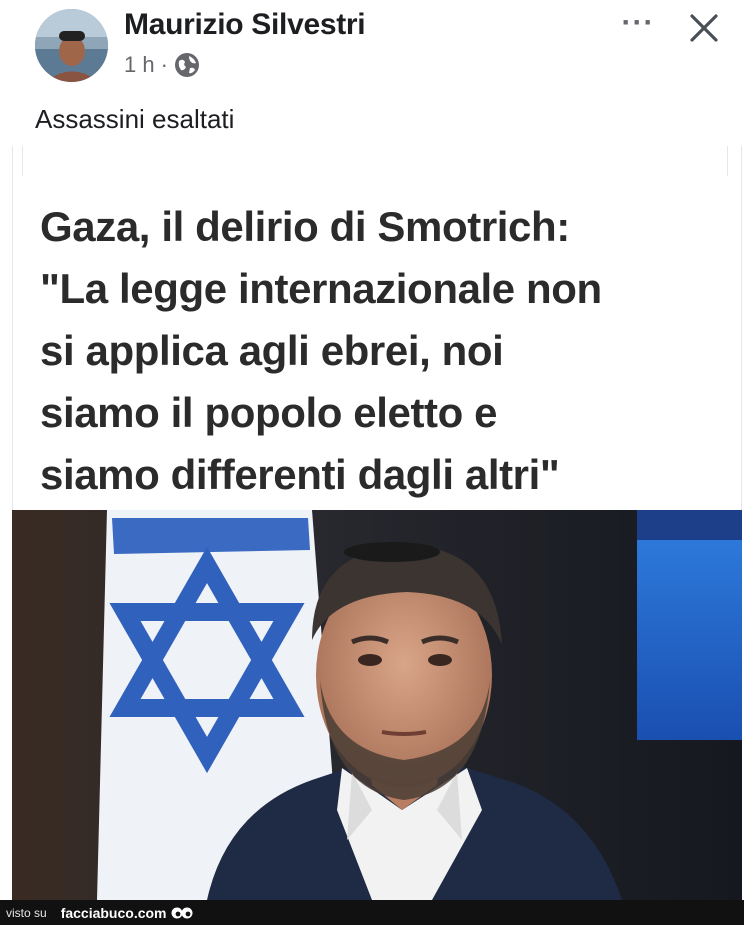 The image size is (744, 925). What do you see at coordinates (638, 25) in the screenshot?
I see `more-options-button: ···` at bounding box center [638, 25].